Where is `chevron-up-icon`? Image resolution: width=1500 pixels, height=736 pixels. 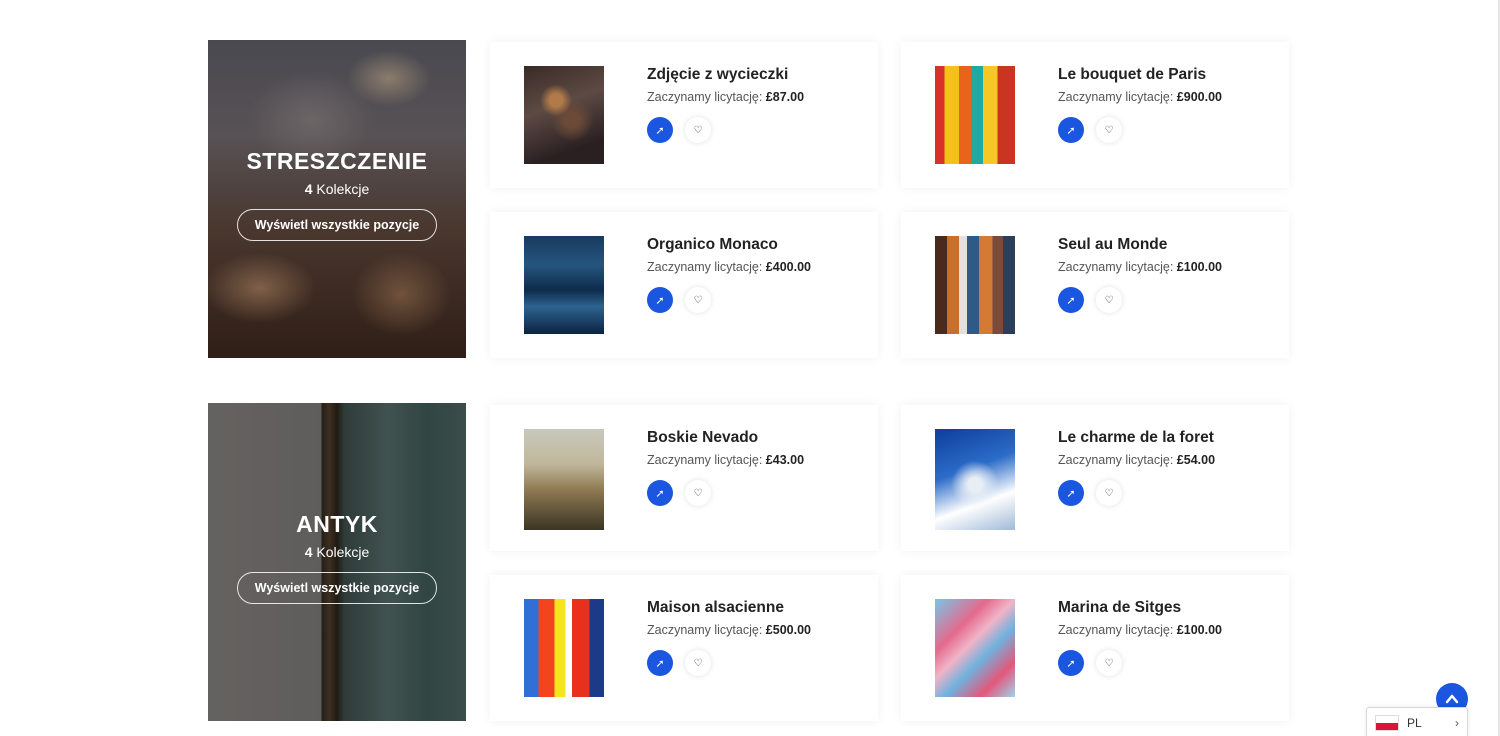 chevron-up-icon is located at coordinates (1452, 699).